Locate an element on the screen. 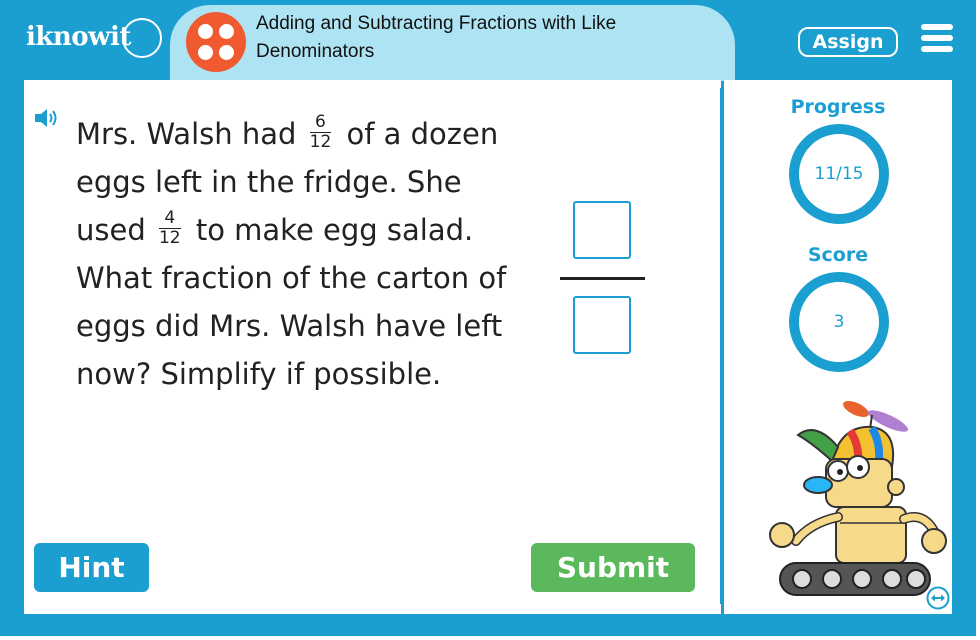 The width and height of the screenshot is (980, 640). progress-label: Progress is located at coordinates (838, 107).